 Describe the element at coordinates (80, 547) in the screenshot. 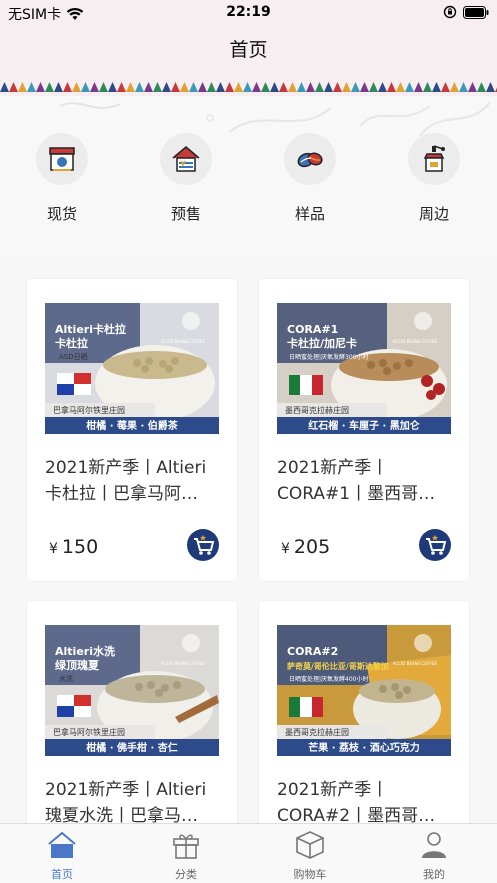

I see `price-value: 150` at that location.